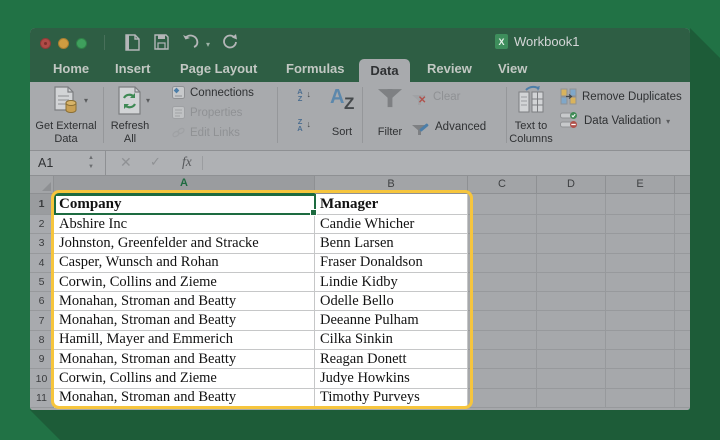 The width and height of the screenshot is (720, 440). What do you see at coordinates (42, 360) in the screenshot?
I see `row-number: 9` at bounding box center [42, 360].